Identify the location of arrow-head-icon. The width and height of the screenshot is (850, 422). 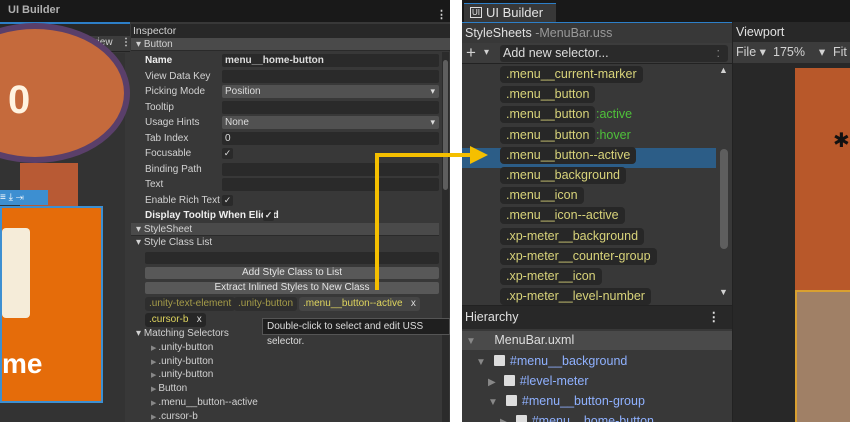
(479, 155).